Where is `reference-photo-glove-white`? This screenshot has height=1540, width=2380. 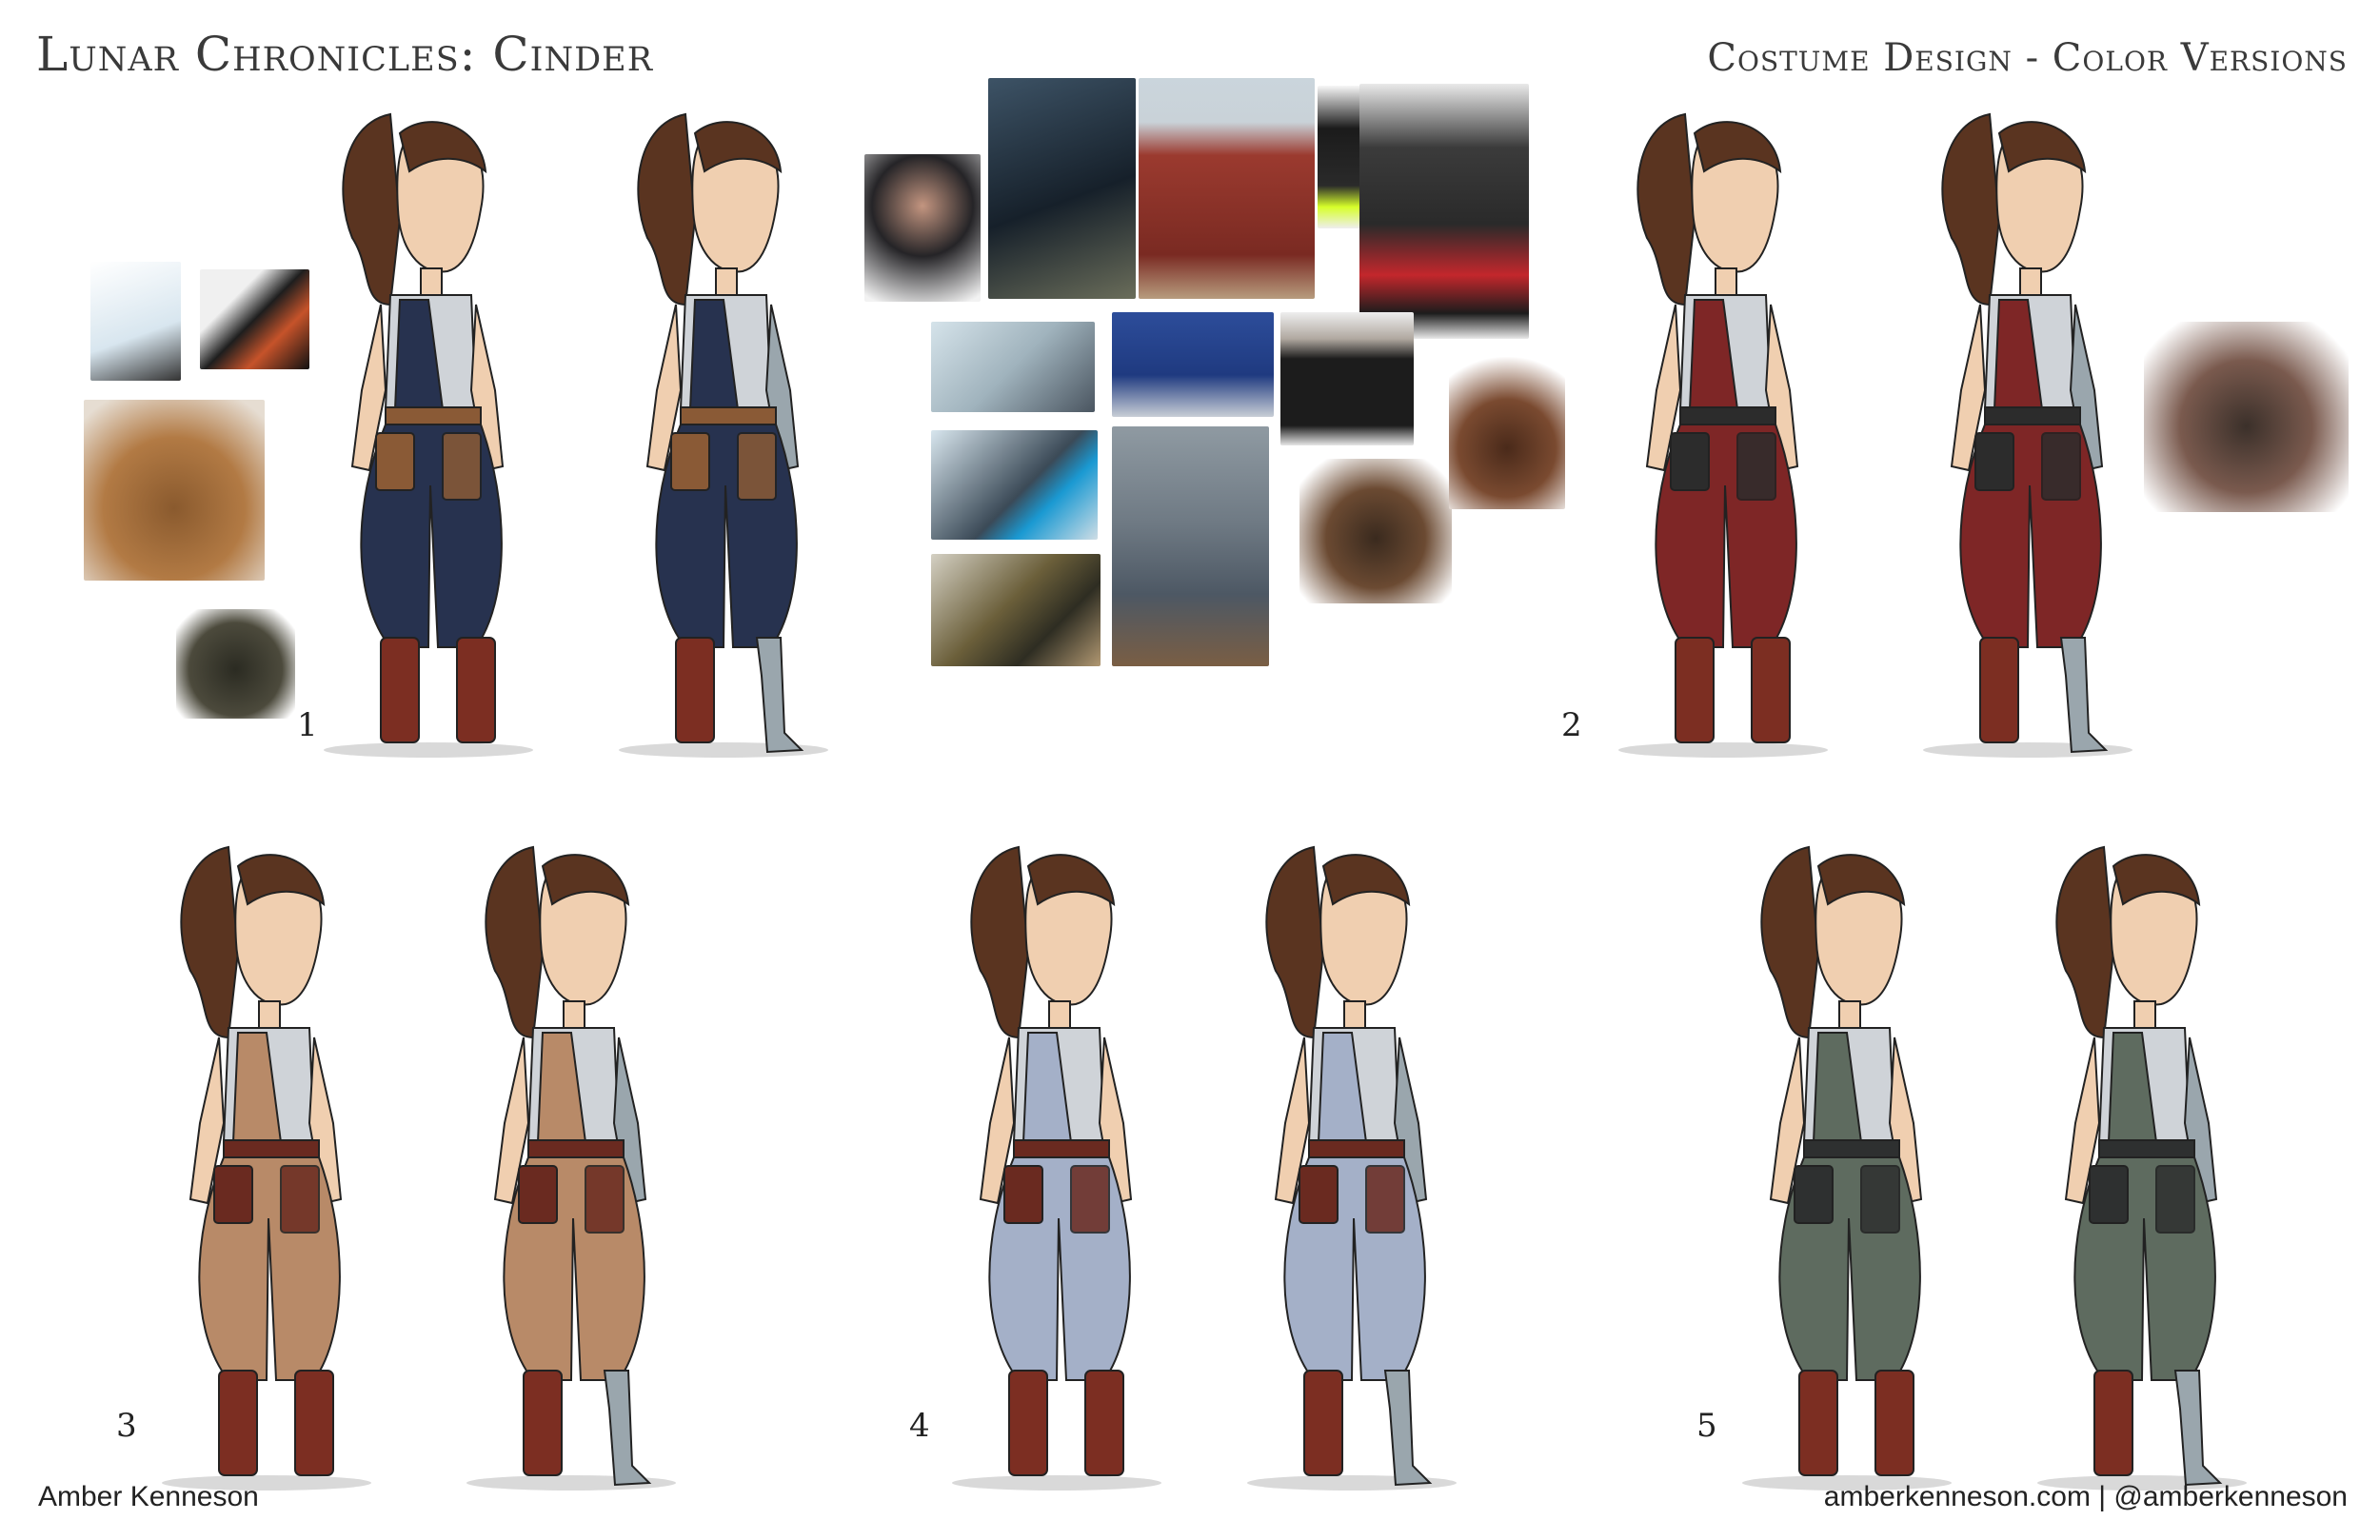
reference-photo-glove-white is located at coordinates (135, 321).